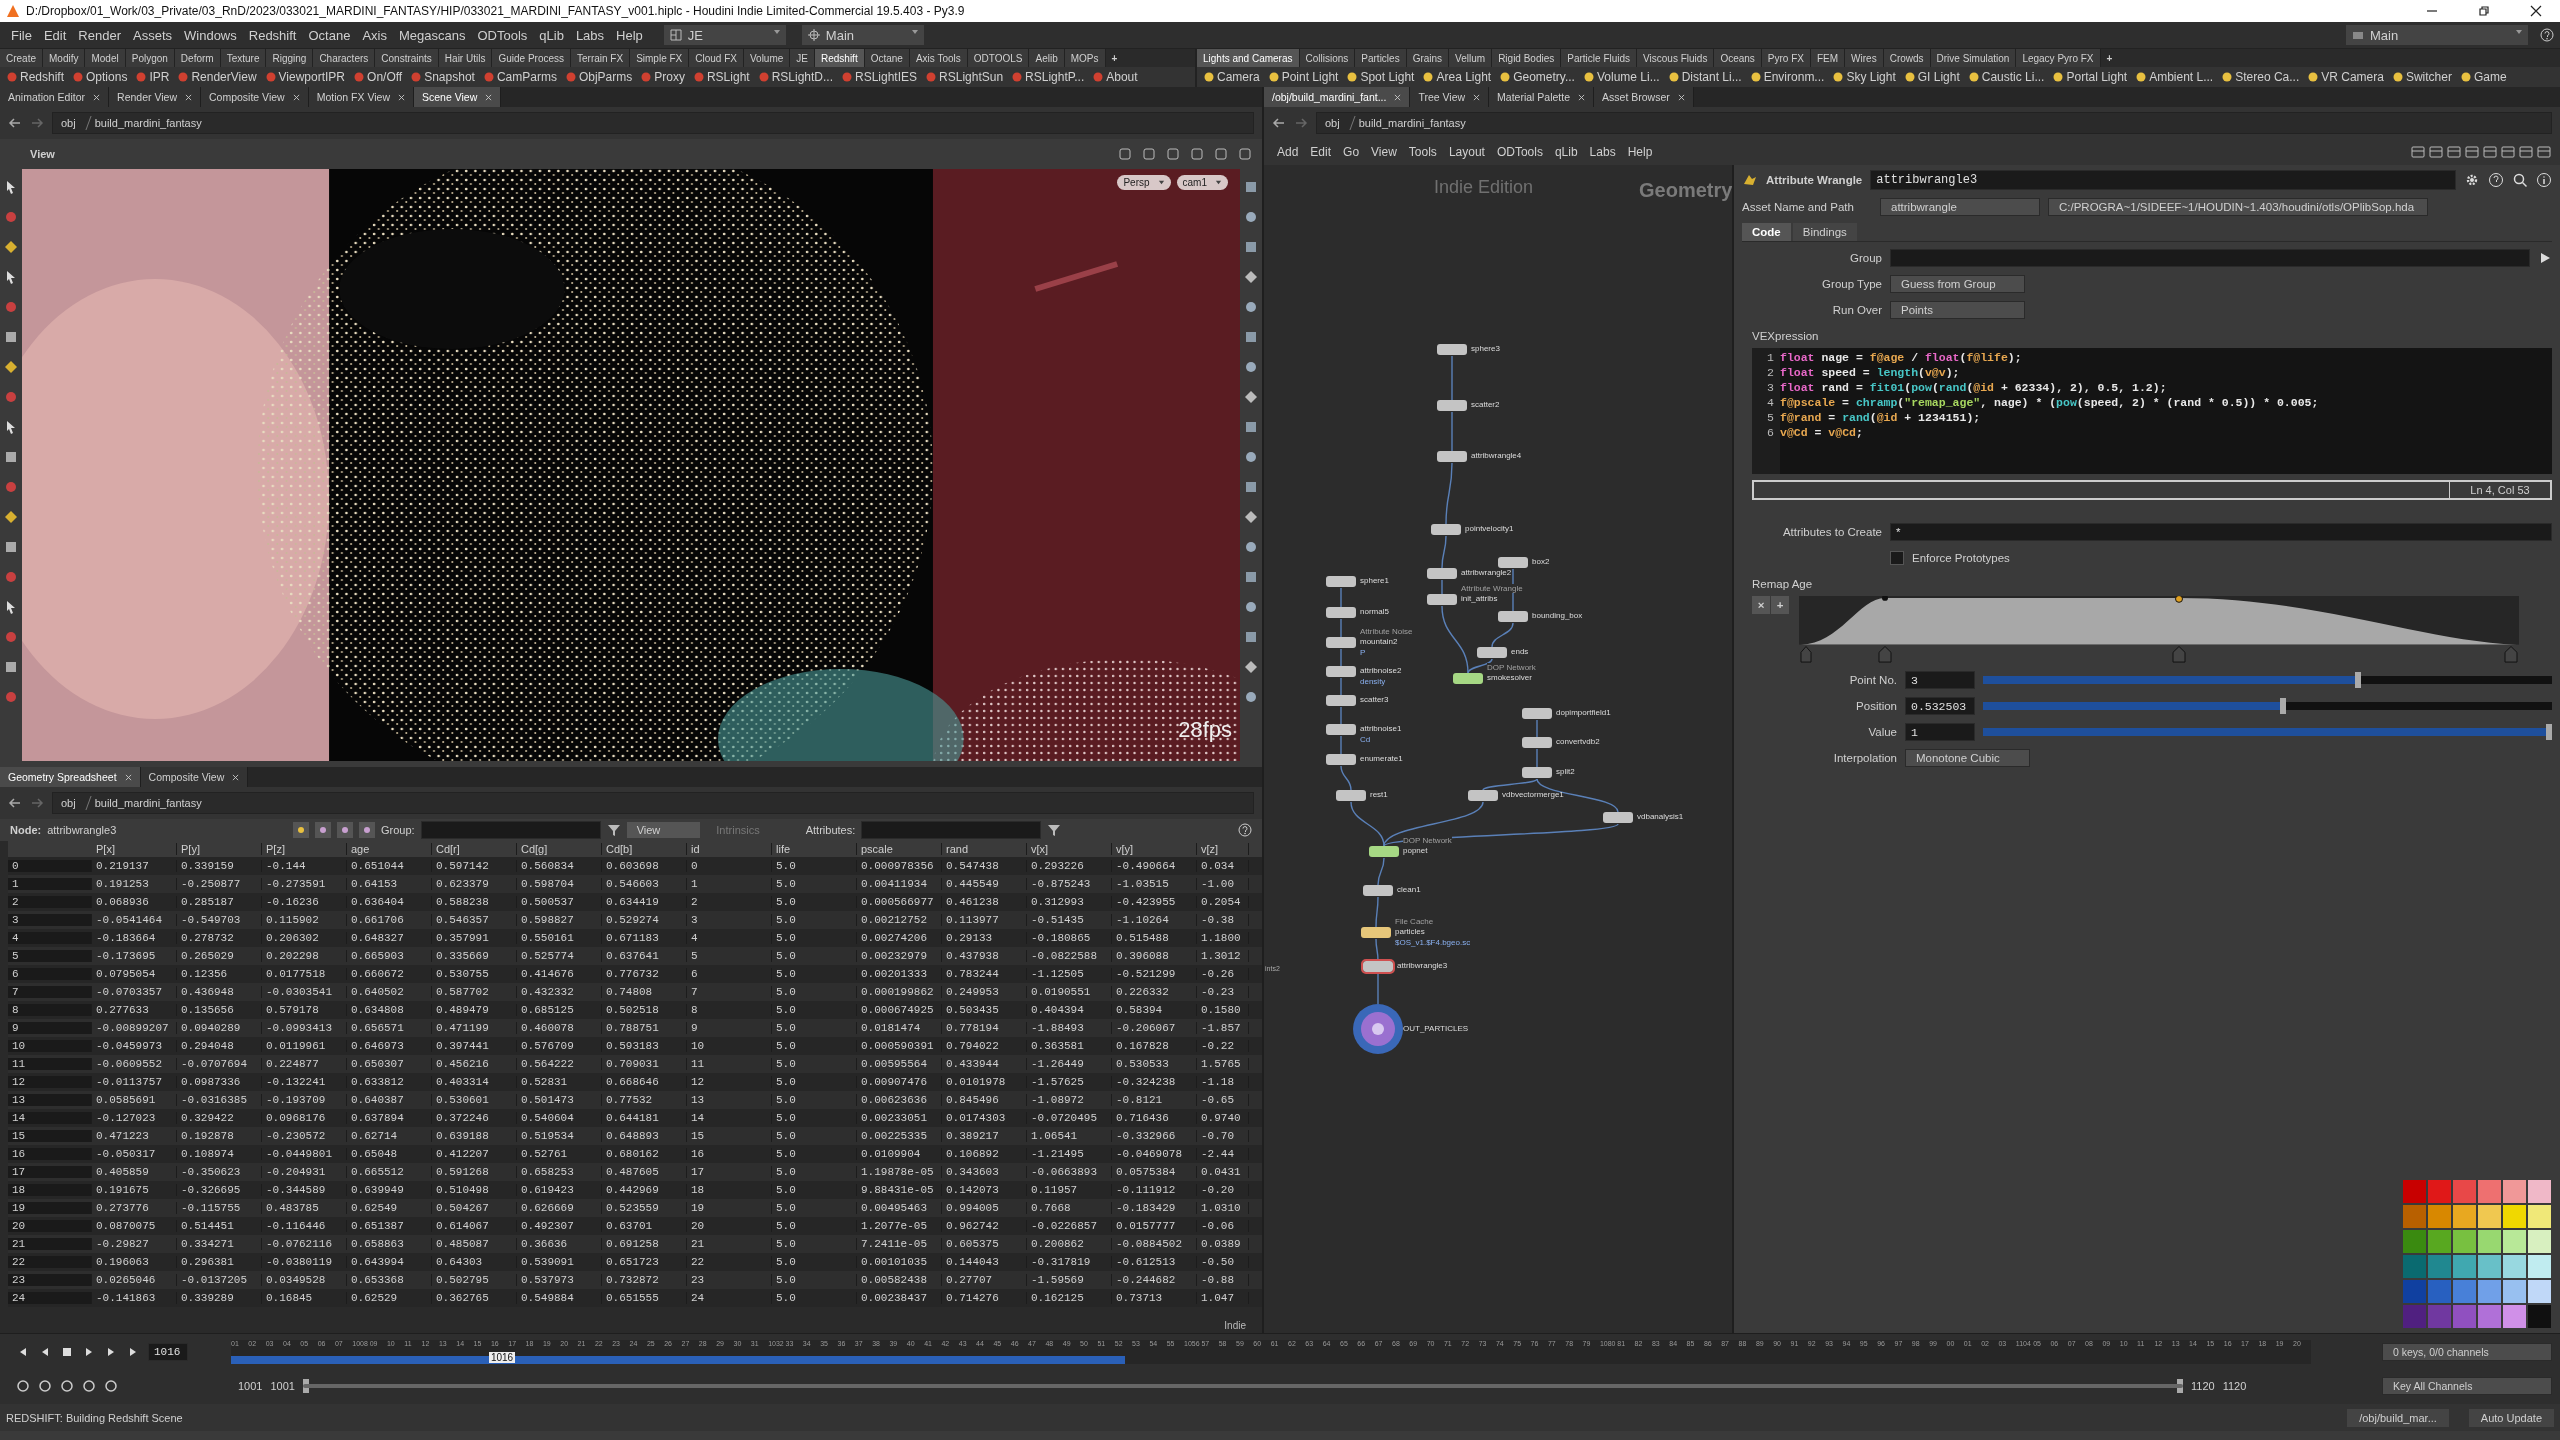 The width and height of the screenshot is (2560, 1440). Describe the element at coordinates (1761, 605) in the screenshot. I see `ramp-key-button: ×` at that location.